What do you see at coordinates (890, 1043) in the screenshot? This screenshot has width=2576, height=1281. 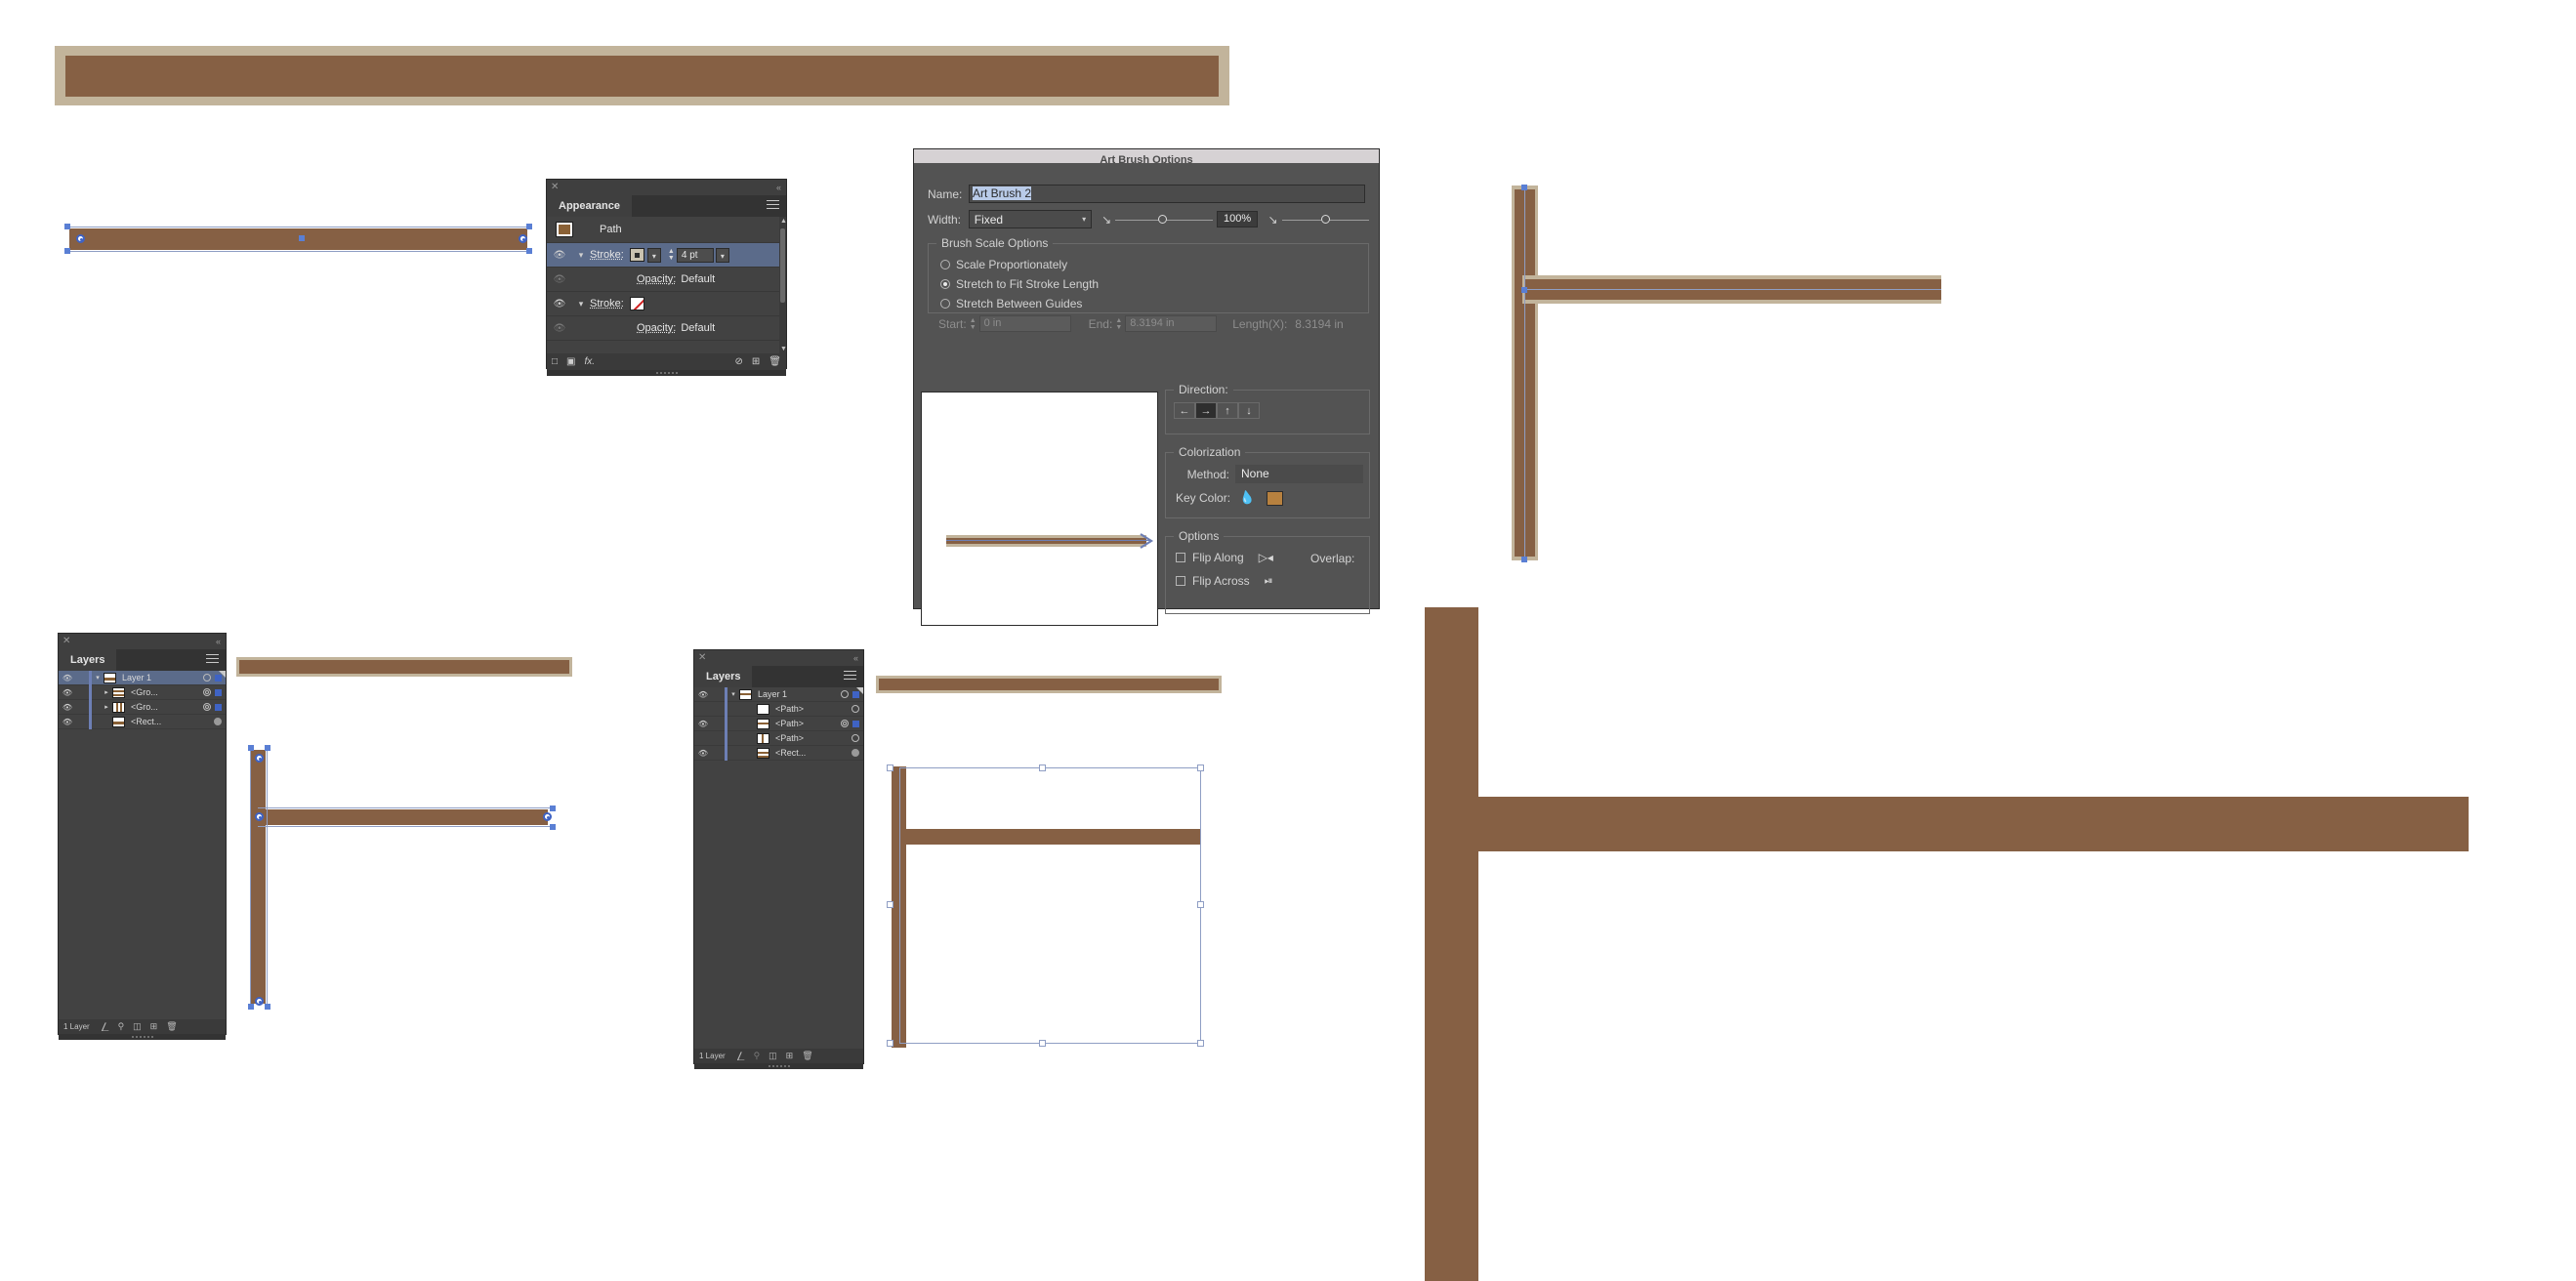 I see `bbox3-handle-bl` at bounding box center [890, 1043].